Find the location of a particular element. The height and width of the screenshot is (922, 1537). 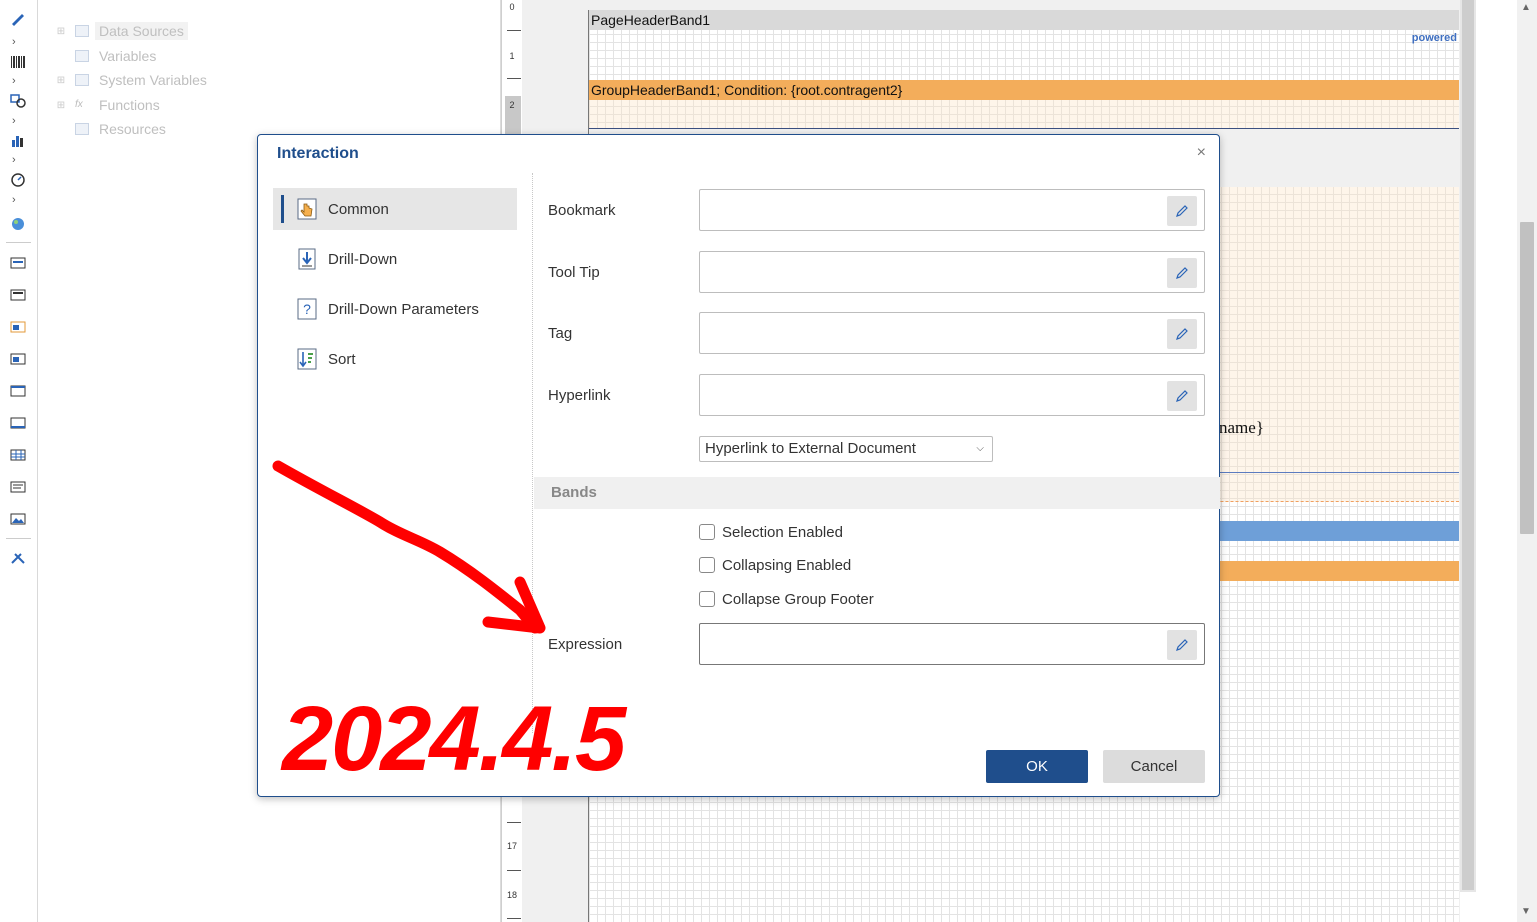

hyperlink-field is located at coordinates (952, 395).